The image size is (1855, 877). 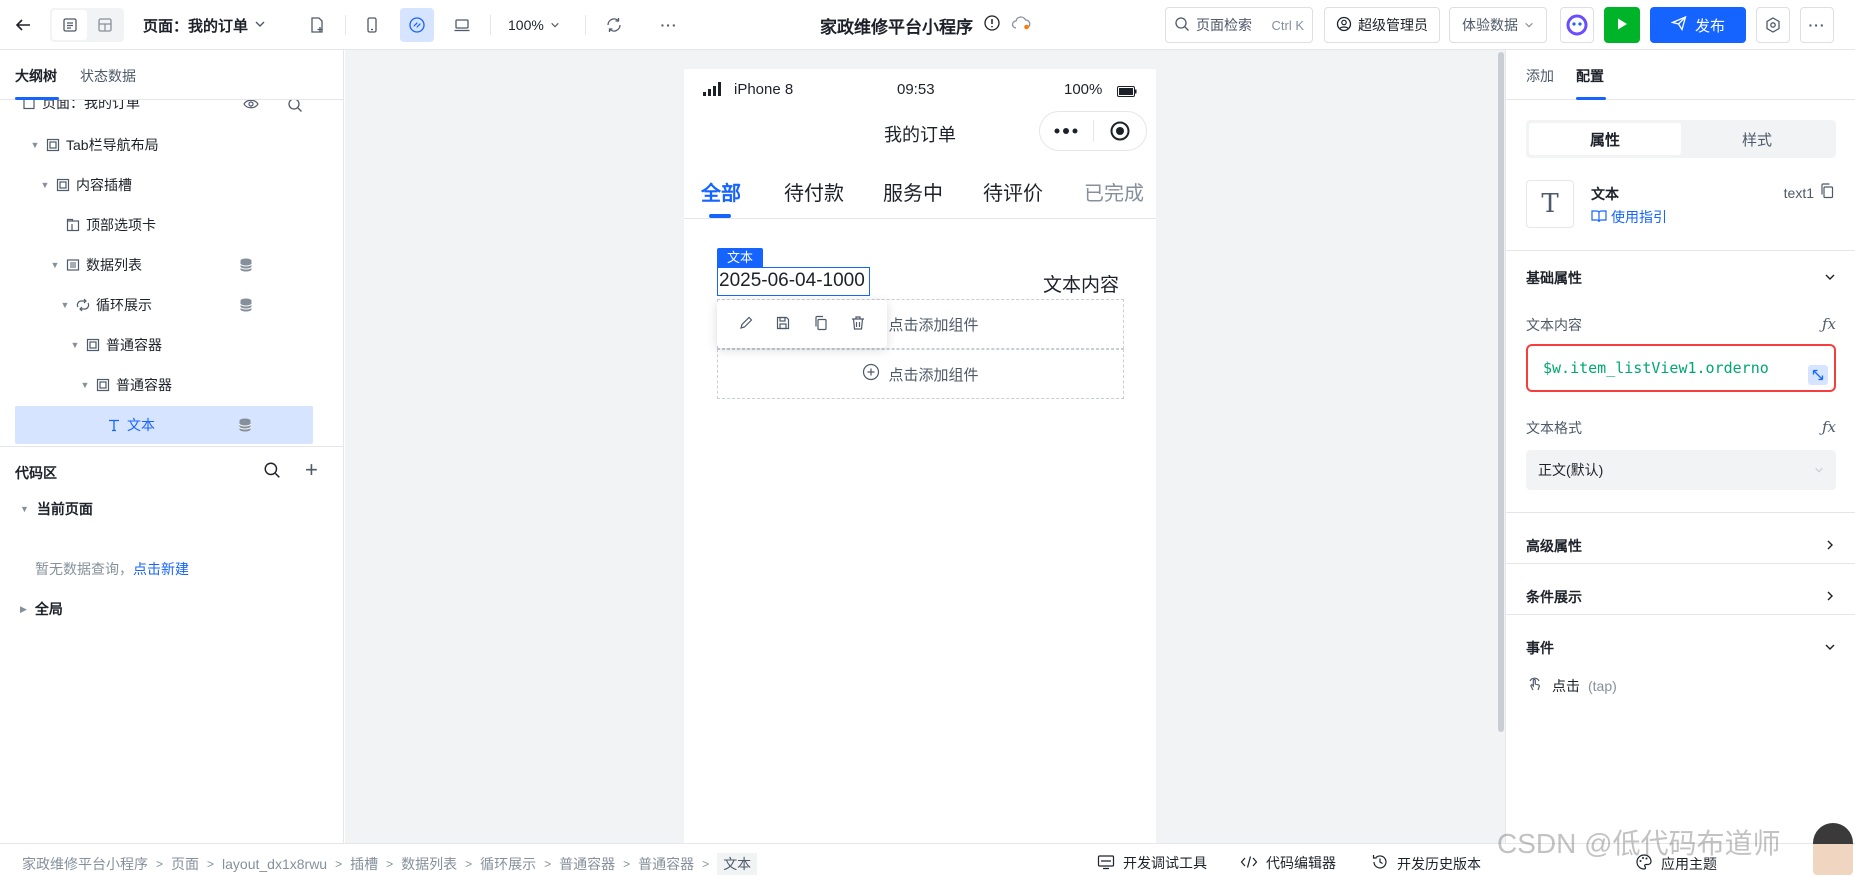 I want to click on tree-node-tab-layout: ▼ Tab栏导航布局, so click(x=177, y=145).